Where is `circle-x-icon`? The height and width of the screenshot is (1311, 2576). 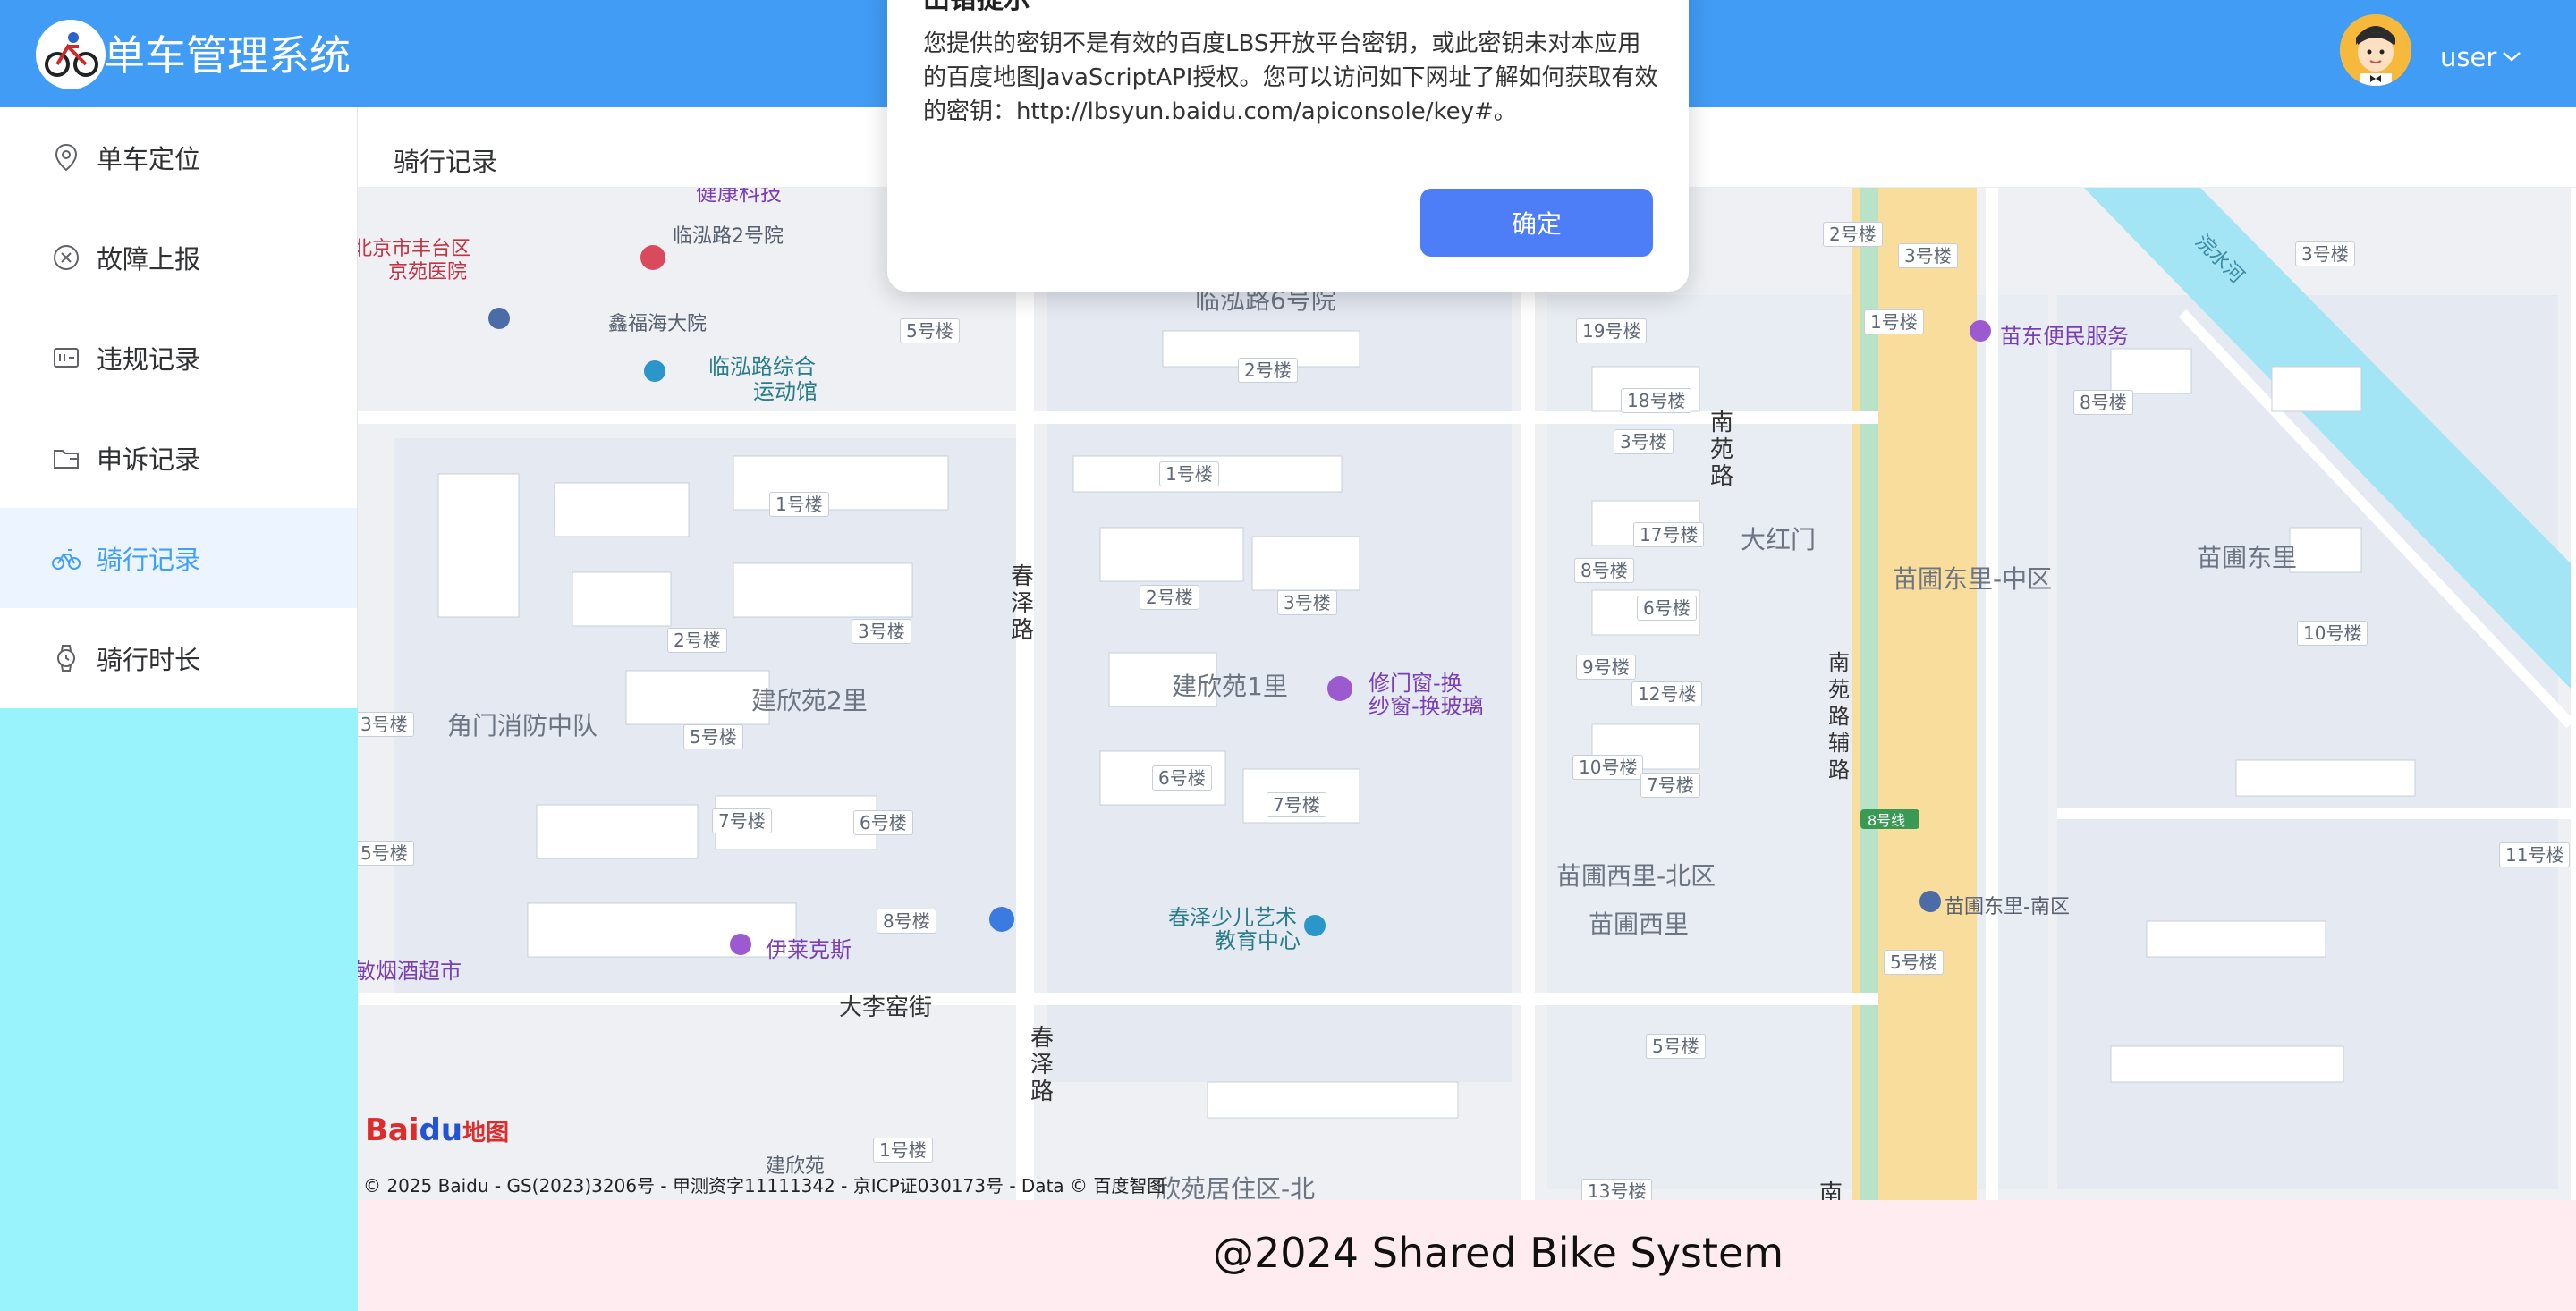
circle-x-icon is located at coordinates (66, 257).